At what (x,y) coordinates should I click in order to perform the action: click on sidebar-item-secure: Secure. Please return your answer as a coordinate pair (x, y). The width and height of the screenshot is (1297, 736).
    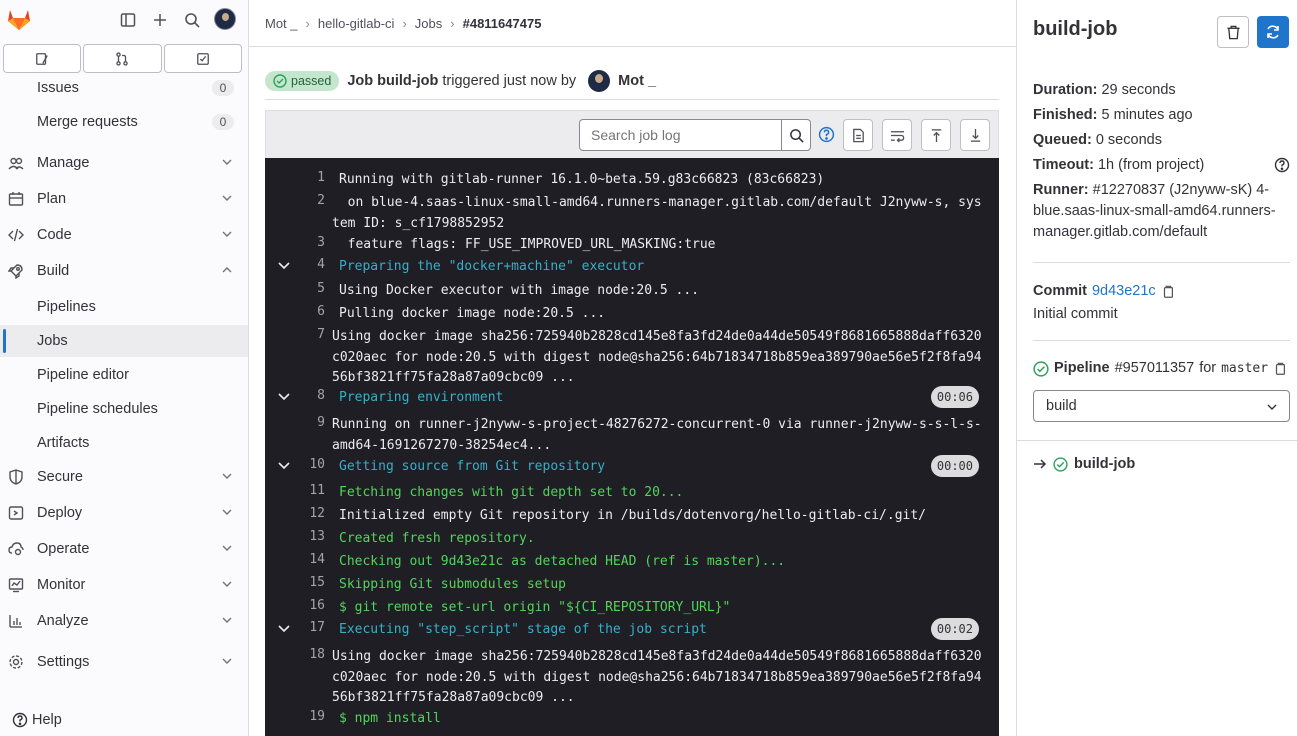
    Looking at the image, I should click on (124, 477).